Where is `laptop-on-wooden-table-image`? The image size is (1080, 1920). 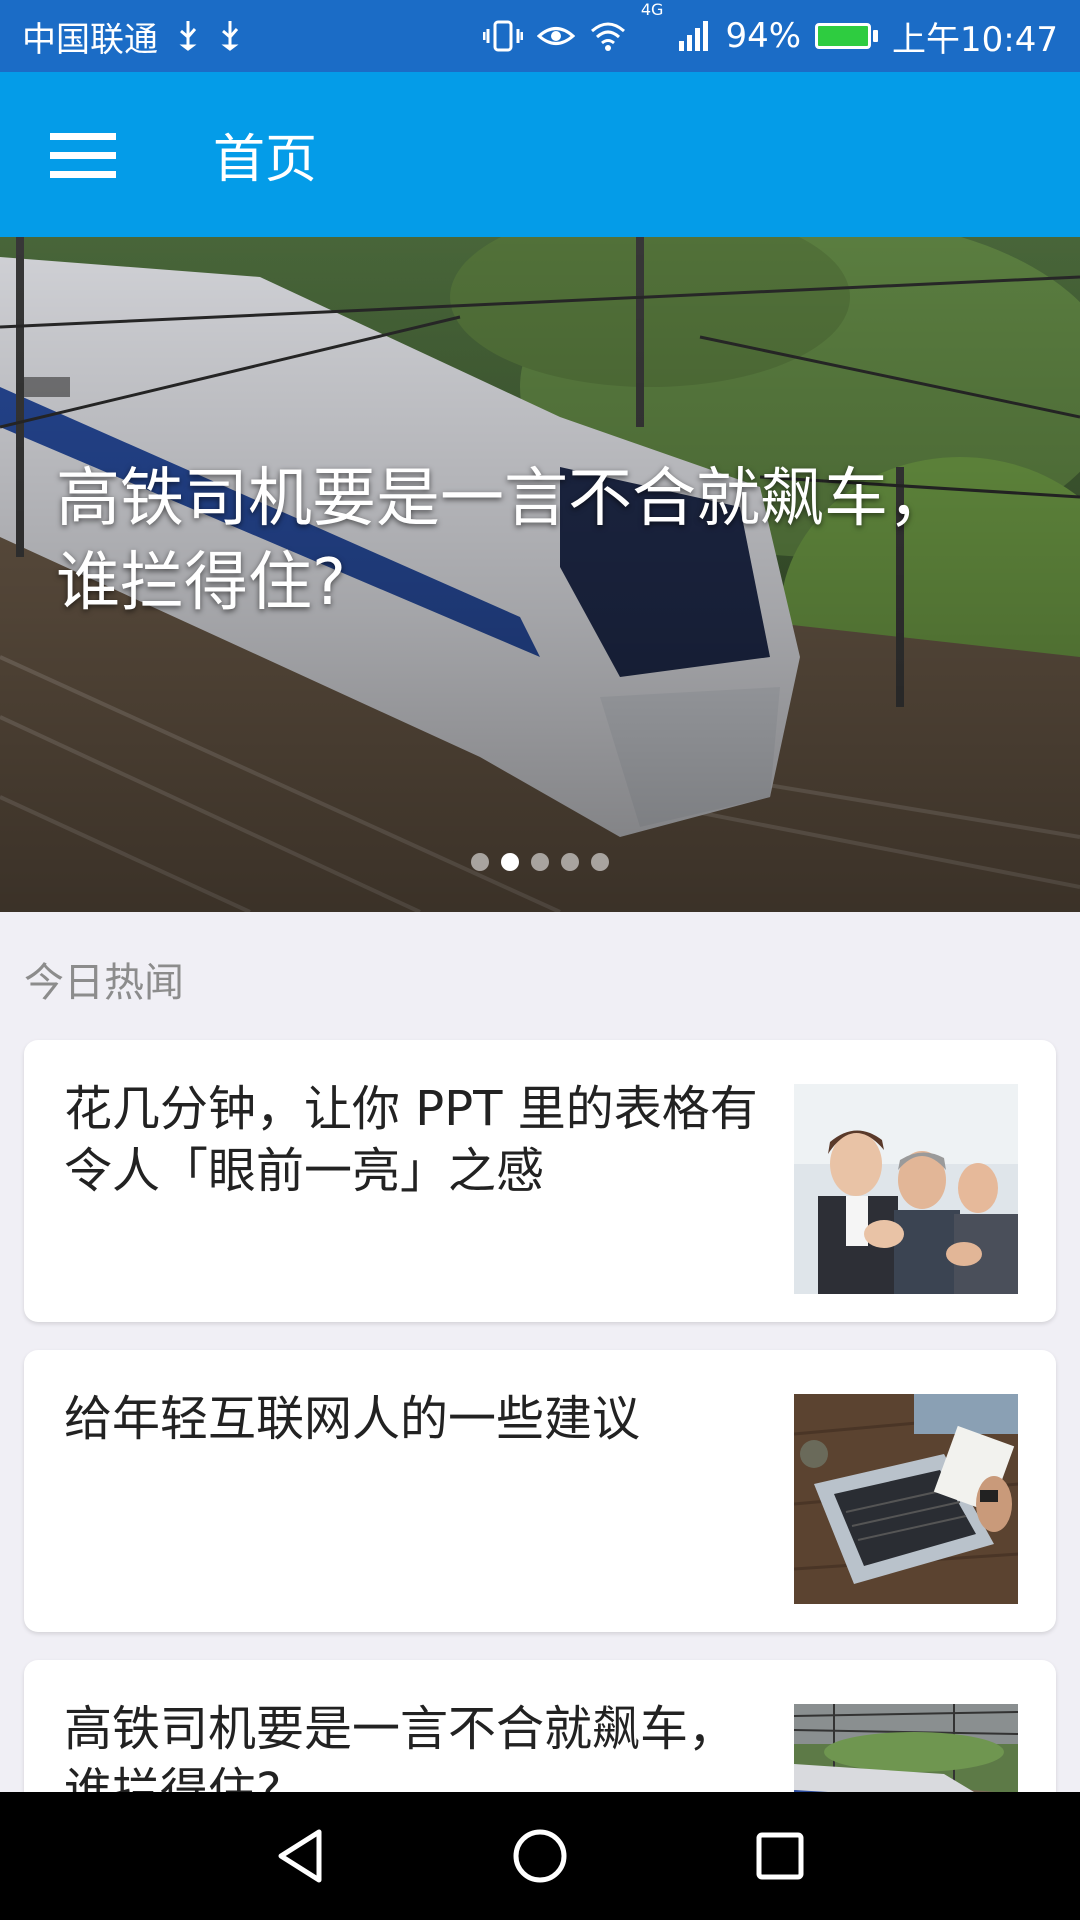 laptop-on-wooden-table-image is located at coordinates (906, 1499).